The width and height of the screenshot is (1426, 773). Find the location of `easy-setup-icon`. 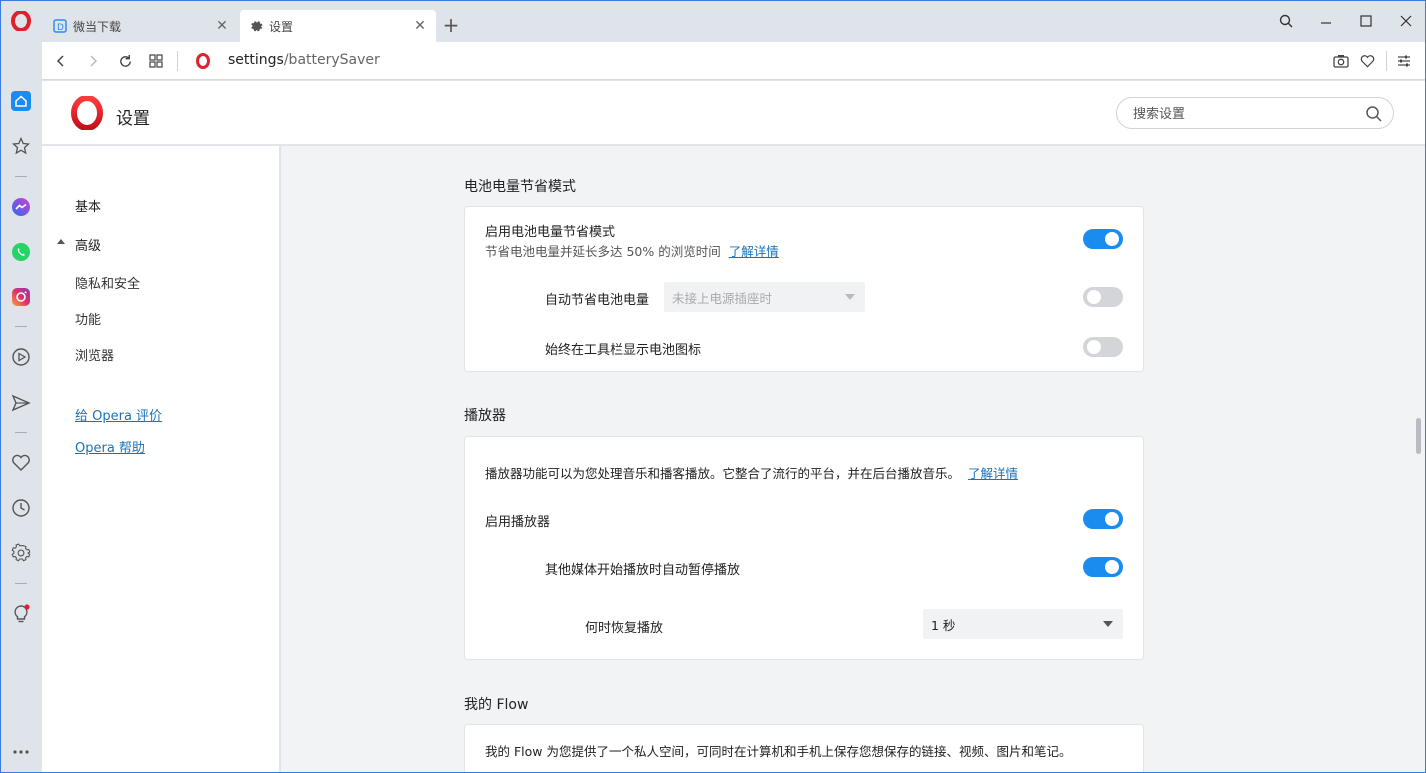

easy-setup-icon is located at coordinates (1404, 61).